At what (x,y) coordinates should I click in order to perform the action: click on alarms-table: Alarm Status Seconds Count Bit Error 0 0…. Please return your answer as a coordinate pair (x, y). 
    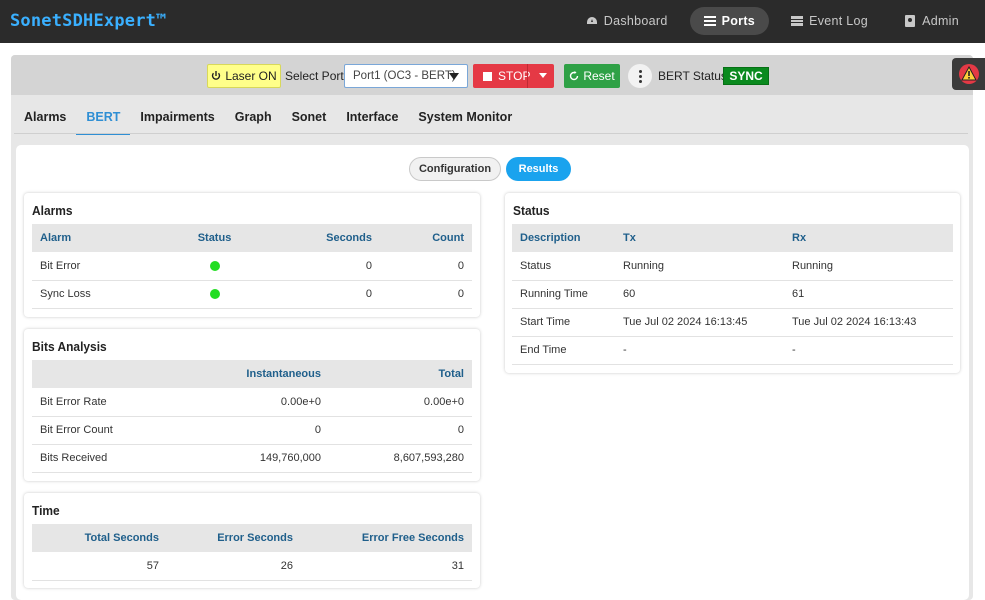
    Looking at the image, I should click on (252, 266).